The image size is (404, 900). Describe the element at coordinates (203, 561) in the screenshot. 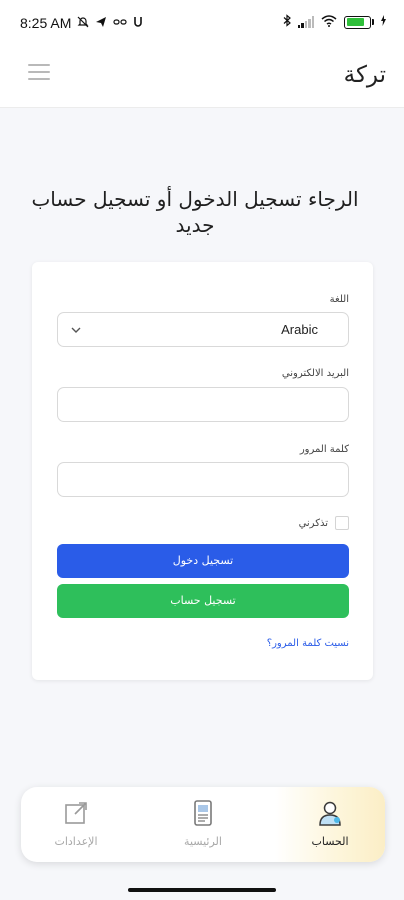

I see `login-button: تسجيل دخول` at that location.